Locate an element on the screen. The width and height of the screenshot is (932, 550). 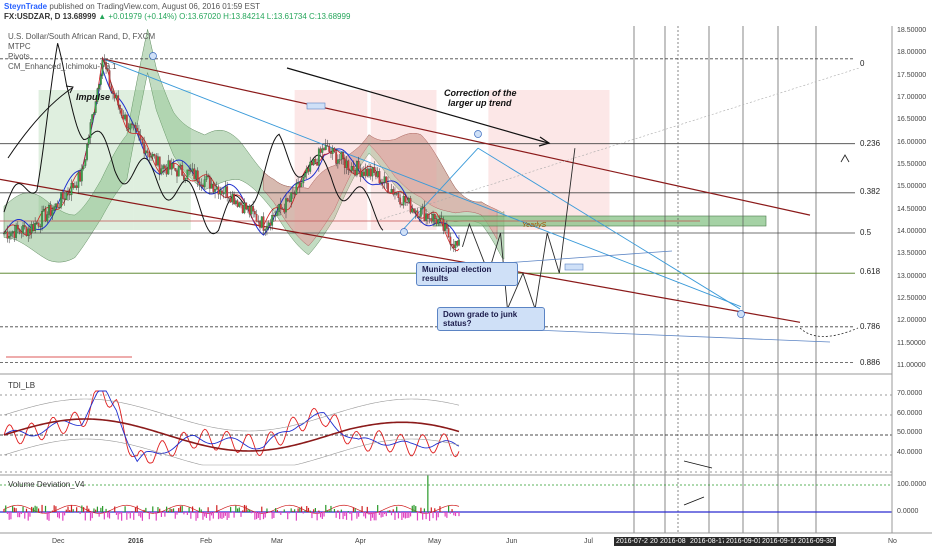
x-date-0817: 2016-08-17 is located at coordinates (708, 541).